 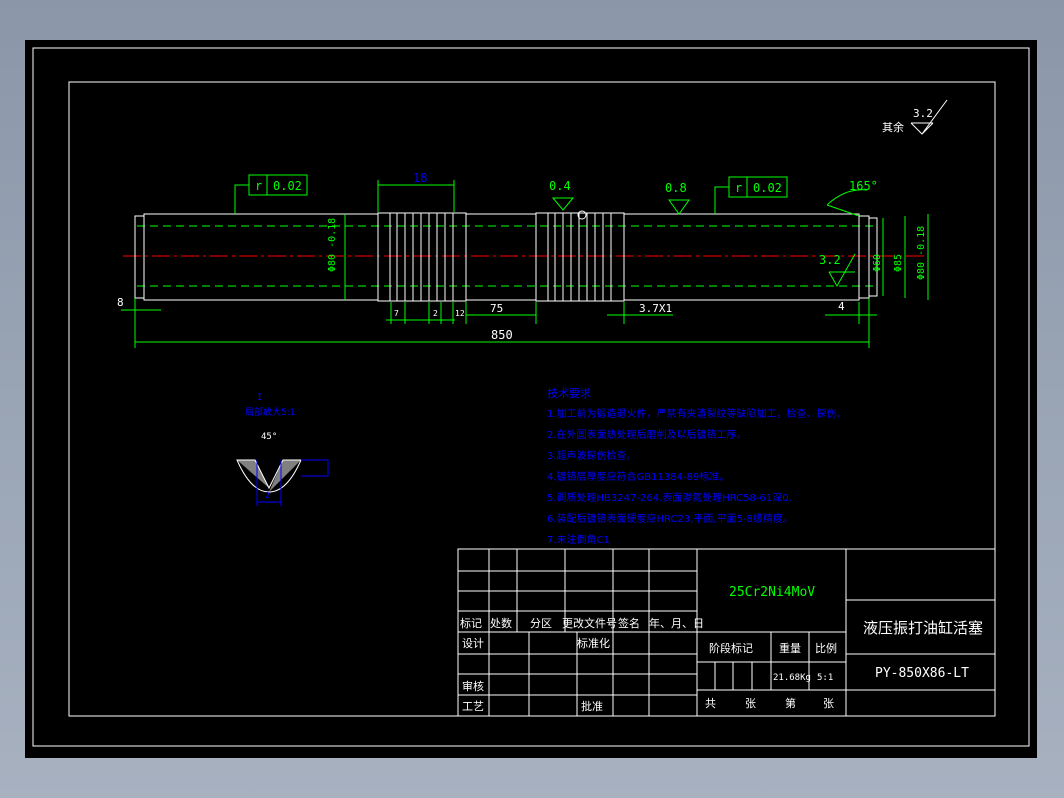 I want to click on svg-text: 批准, so click(x=592, y=706).